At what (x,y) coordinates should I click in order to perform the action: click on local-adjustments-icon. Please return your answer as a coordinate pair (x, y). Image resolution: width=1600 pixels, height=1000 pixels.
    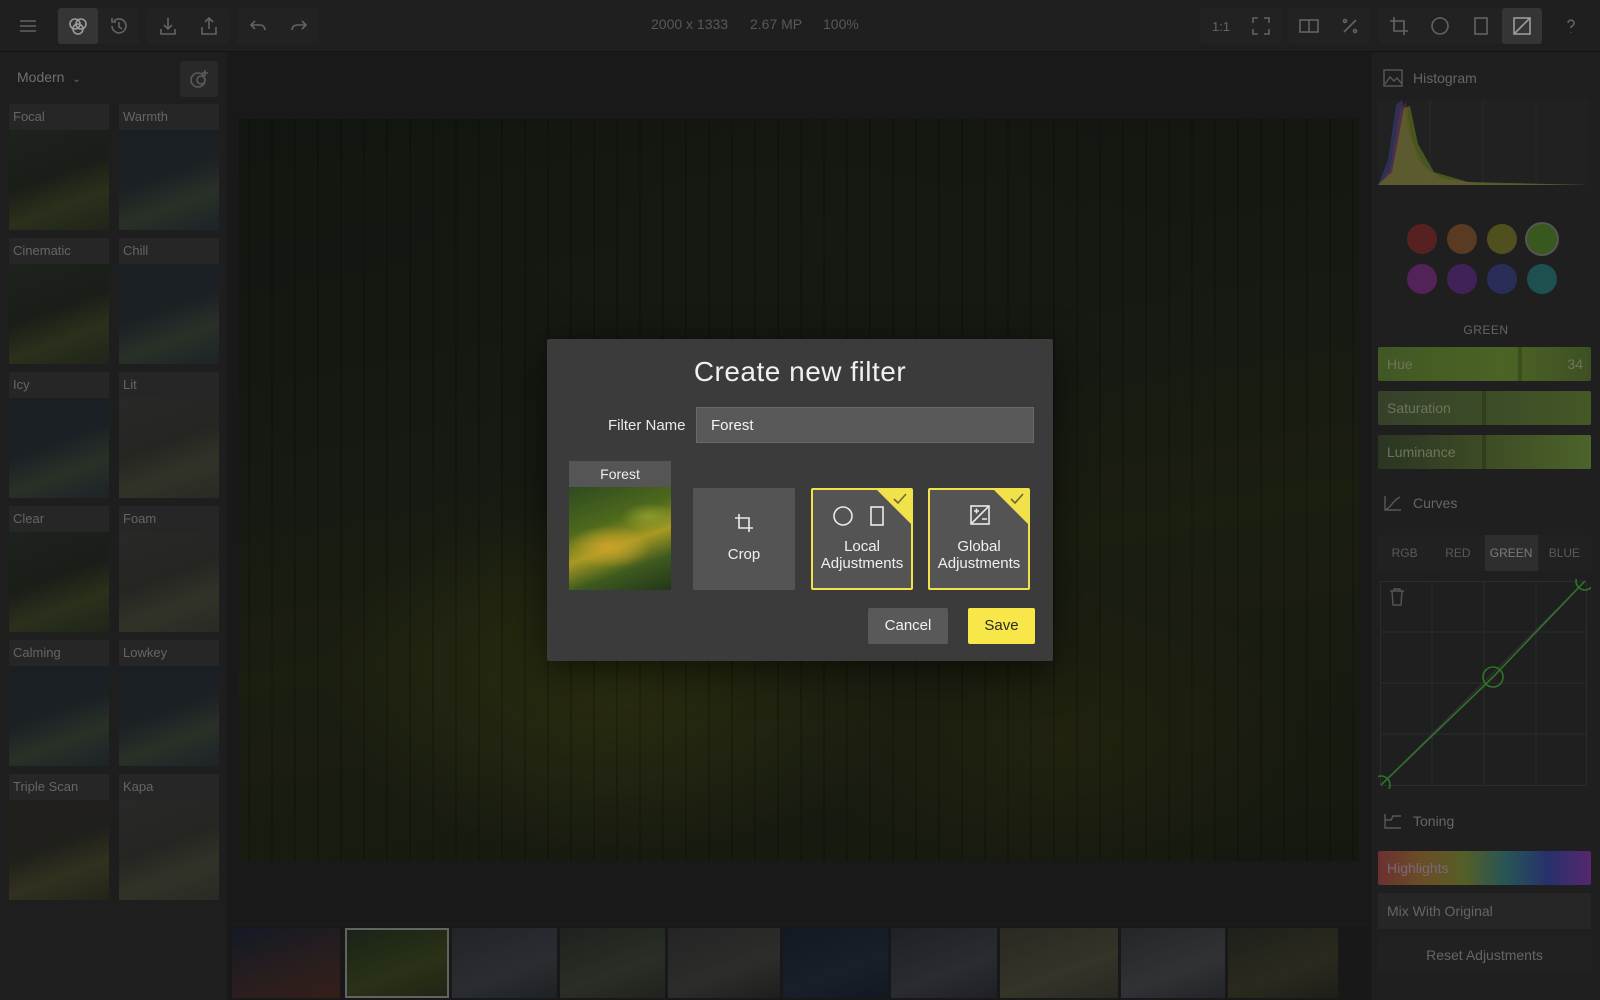
    Looking at the image, I should click on (858, 516).